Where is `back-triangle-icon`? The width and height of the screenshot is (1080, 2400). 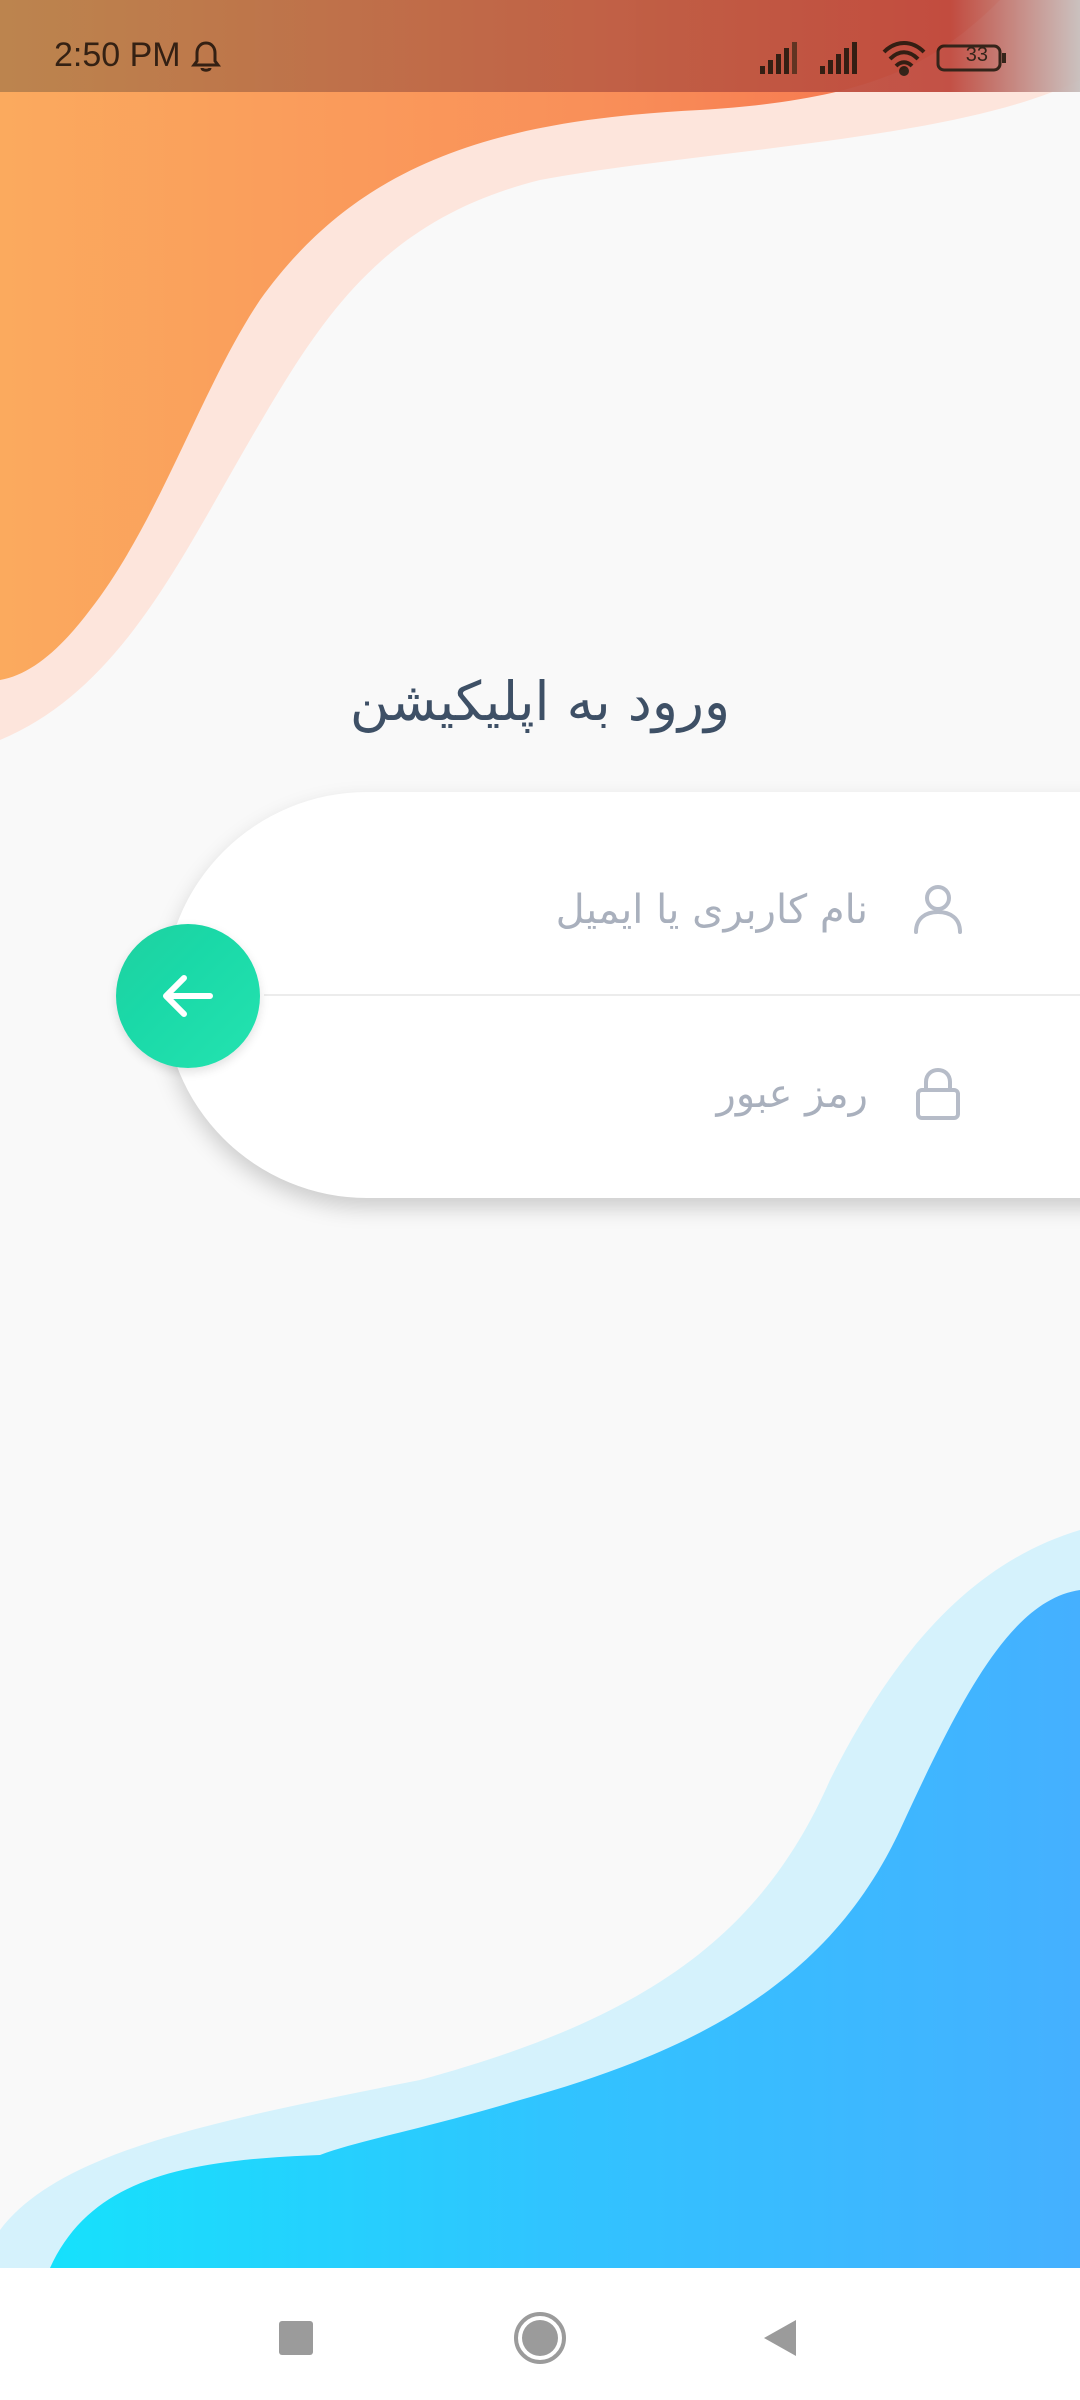
back-triangle-icon is located at coordinates (780, 2338).